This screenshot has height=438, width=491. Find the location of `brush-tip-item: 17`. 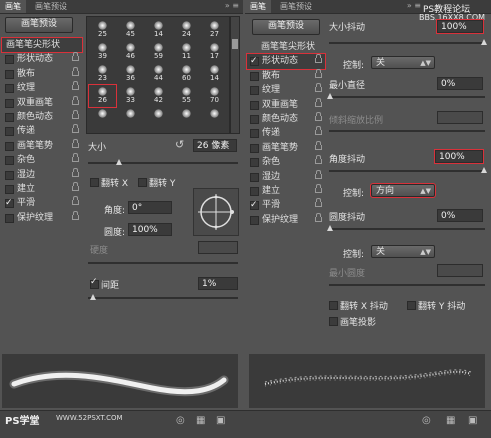

brush-tip-item: 17 is located at coordinates (214, 52).